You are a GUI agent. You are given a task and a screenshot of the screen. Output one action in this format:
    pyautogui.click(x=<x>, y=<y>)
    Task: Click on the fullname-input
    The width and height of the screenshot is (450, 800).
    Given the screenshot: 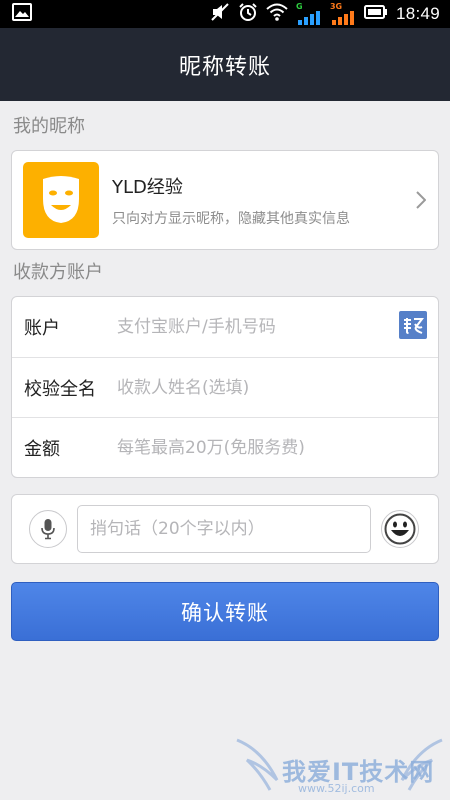 What is the action you would take?
    pyautogui.click(x=252, y=387)
    